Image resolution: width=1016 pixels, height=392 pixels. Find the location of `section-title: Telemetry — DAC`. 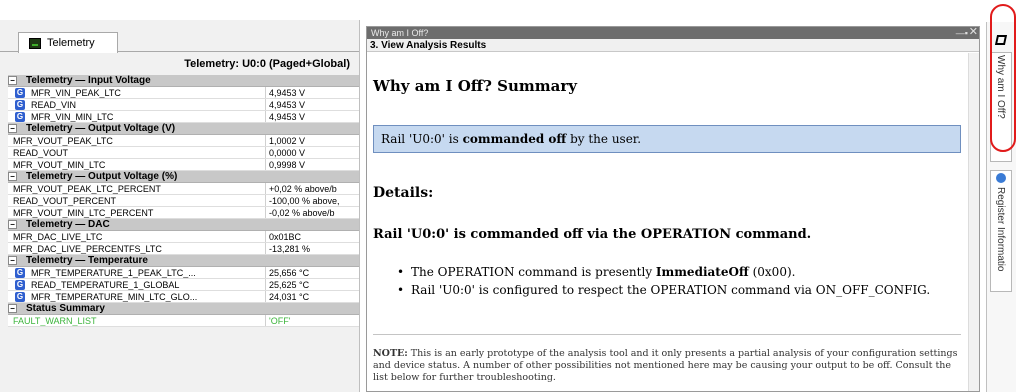

section-title: Telemetry — DAC is located at coordinates (68, 224).